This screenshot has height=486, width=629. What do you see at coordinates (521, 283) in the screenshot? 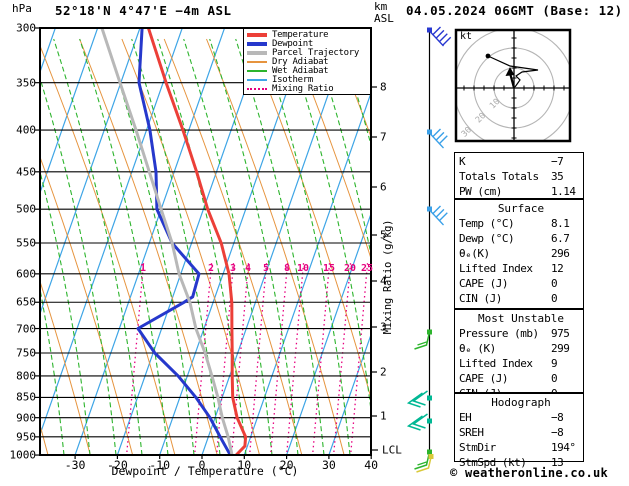
I see `panel-row: CAPE (J) 0` at bounding box center [521, 283].